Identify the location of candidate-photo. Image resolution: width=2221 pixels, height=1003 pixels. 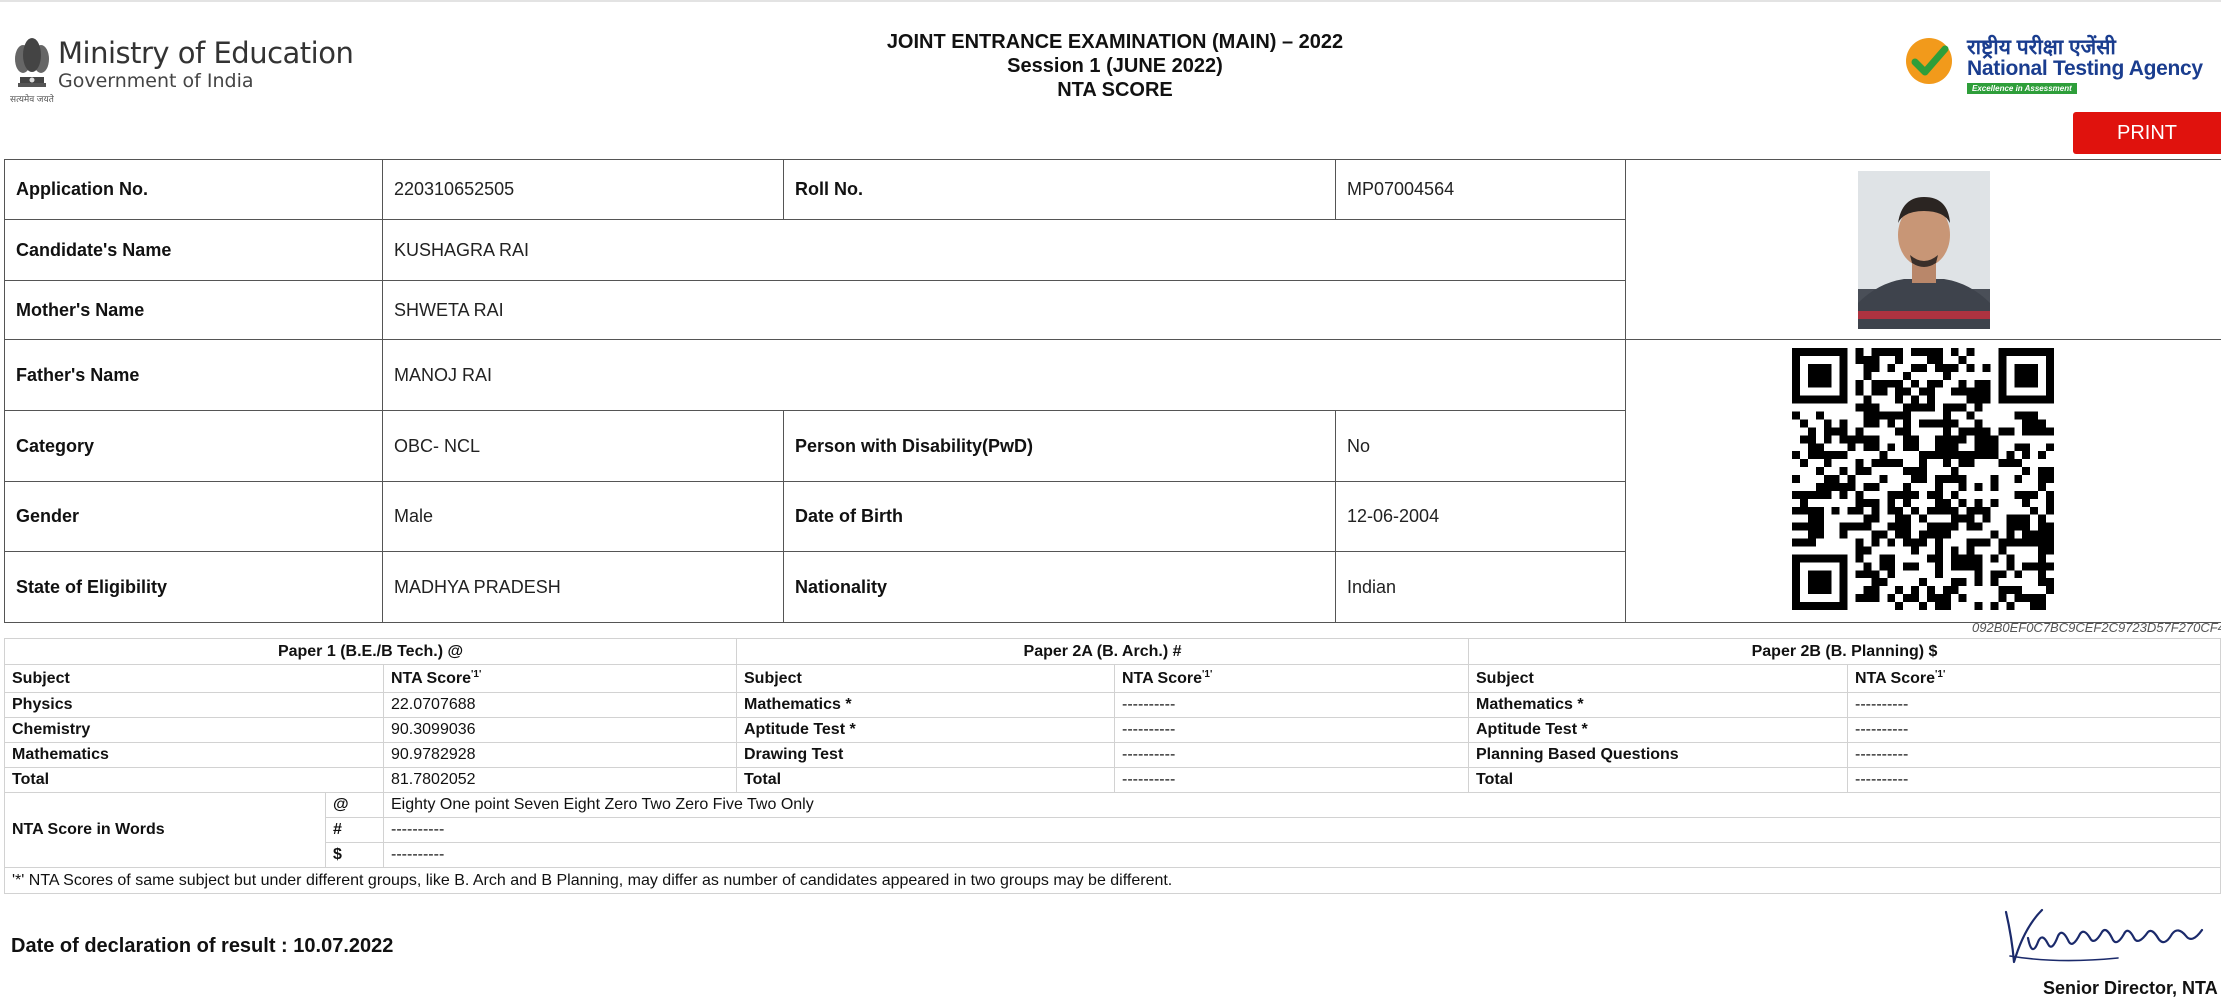
(1924, 250).